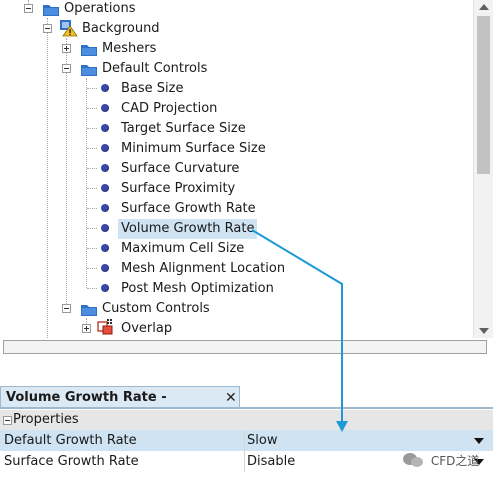 The width and height of the screenshot is (493, 482). I want to click on watermark: CFD之道, so click(440, 460).